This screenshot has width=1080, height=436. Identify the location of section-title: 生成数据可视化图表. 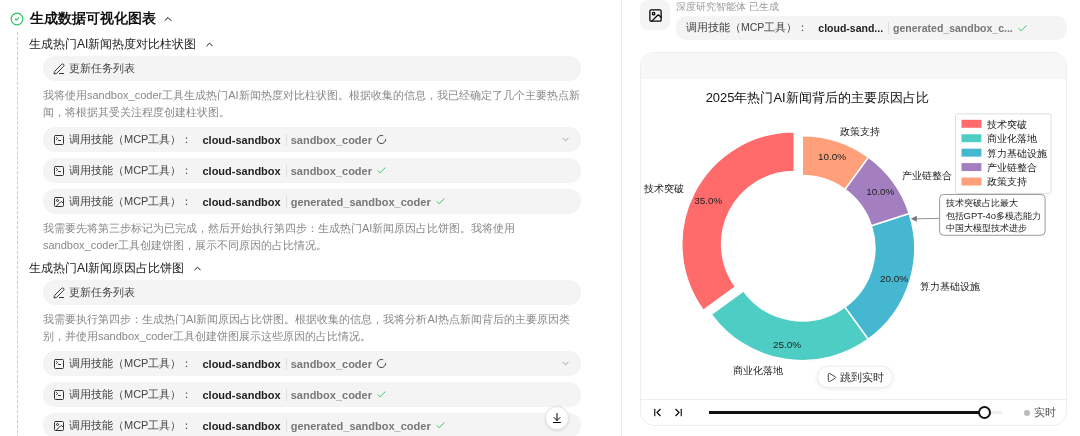
(93, 19).